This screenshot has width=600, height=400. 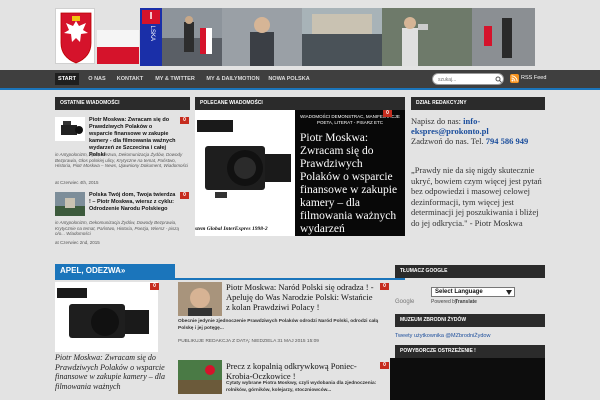 I want to click on flag-white-stripe, so click(x=118, y=38).